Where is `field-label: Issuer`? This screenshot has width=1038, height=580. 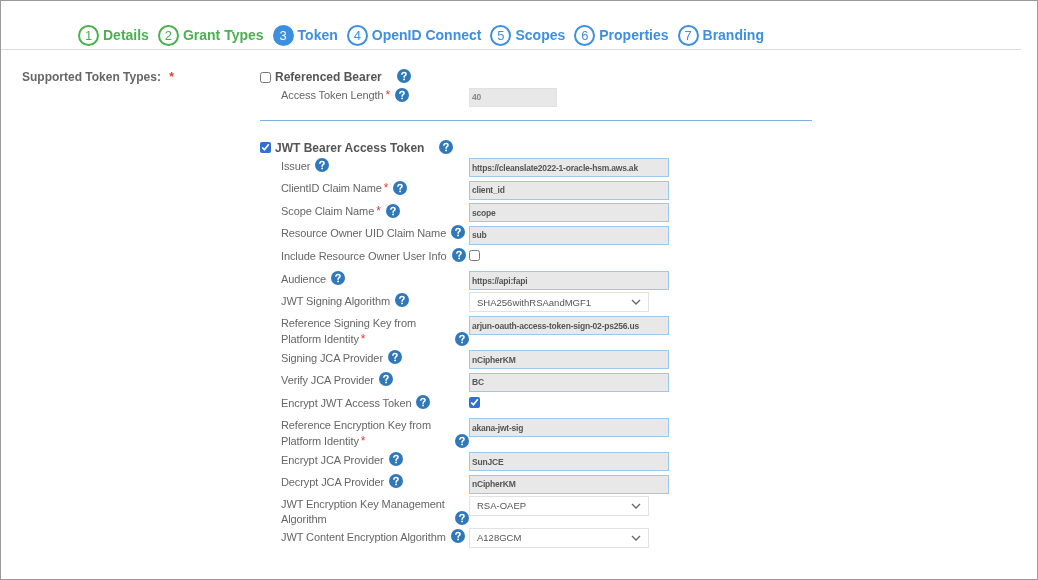
field-label: Issuer is located at coordinates (296, 166).